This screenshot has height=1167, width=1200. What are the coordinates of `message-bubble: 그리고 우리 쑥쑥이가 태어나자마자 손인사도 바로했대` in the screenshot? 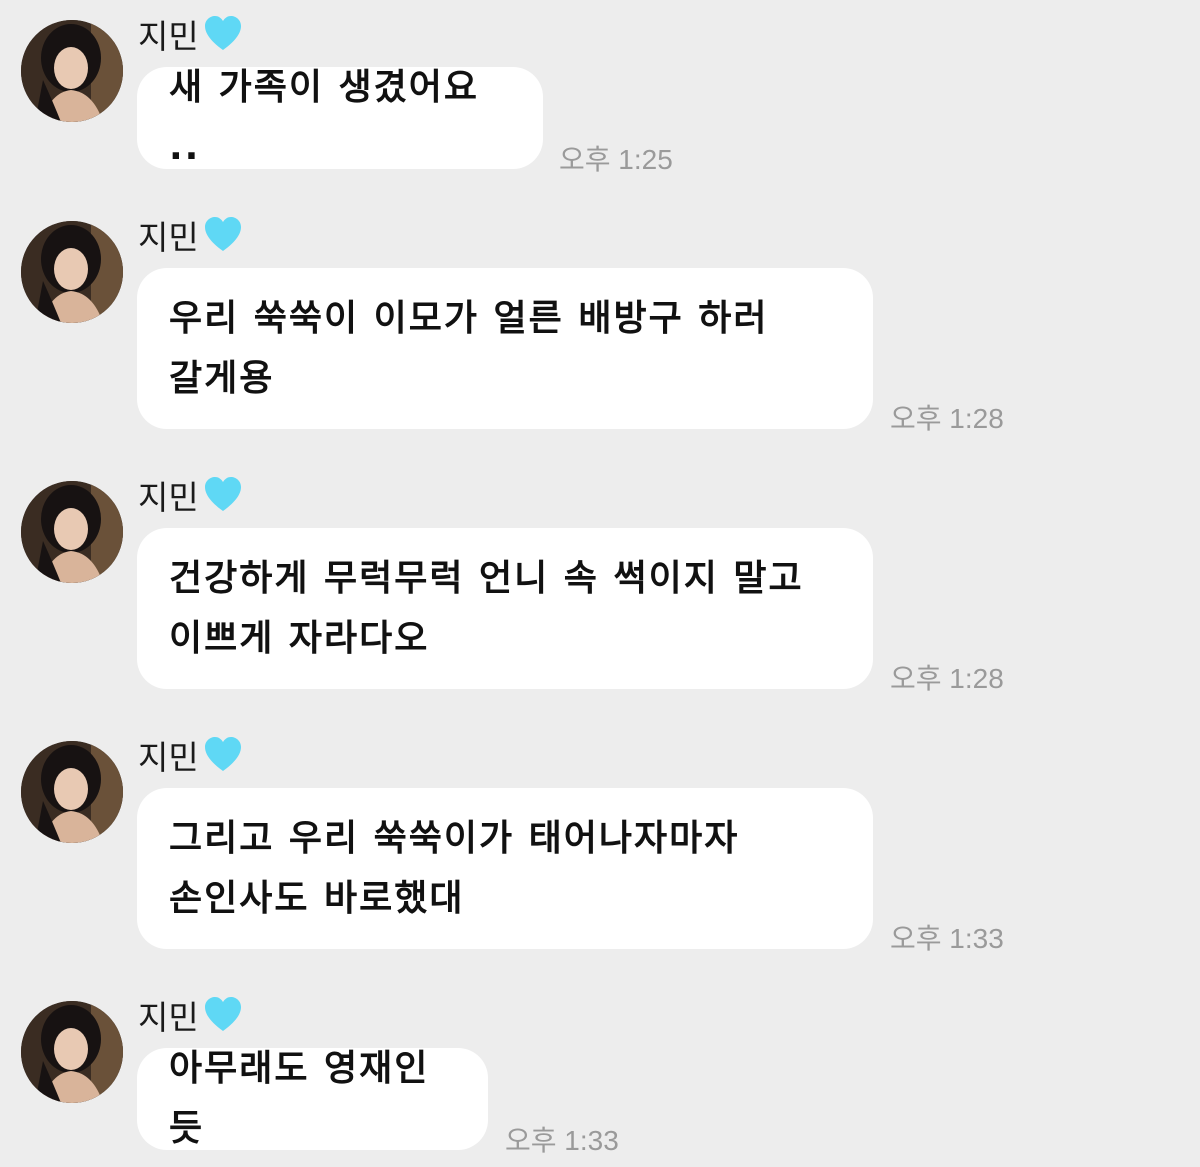 It's located at (505, 868).